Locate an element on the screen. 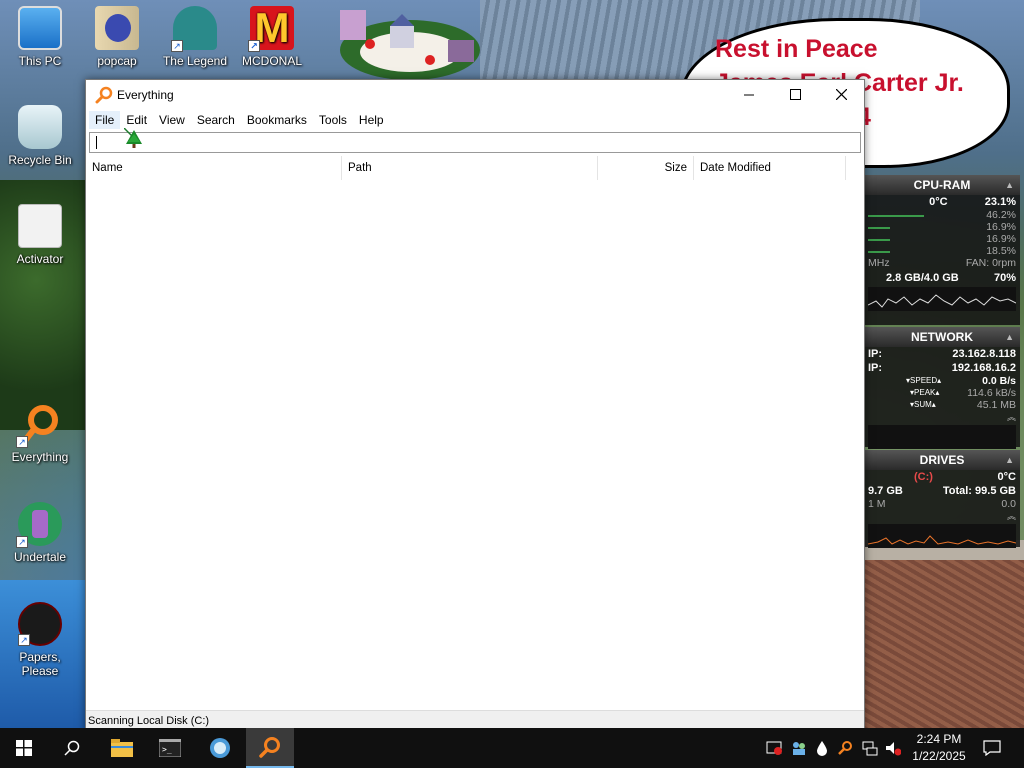  ip-label: IP: is located at coordinates (875, 368).